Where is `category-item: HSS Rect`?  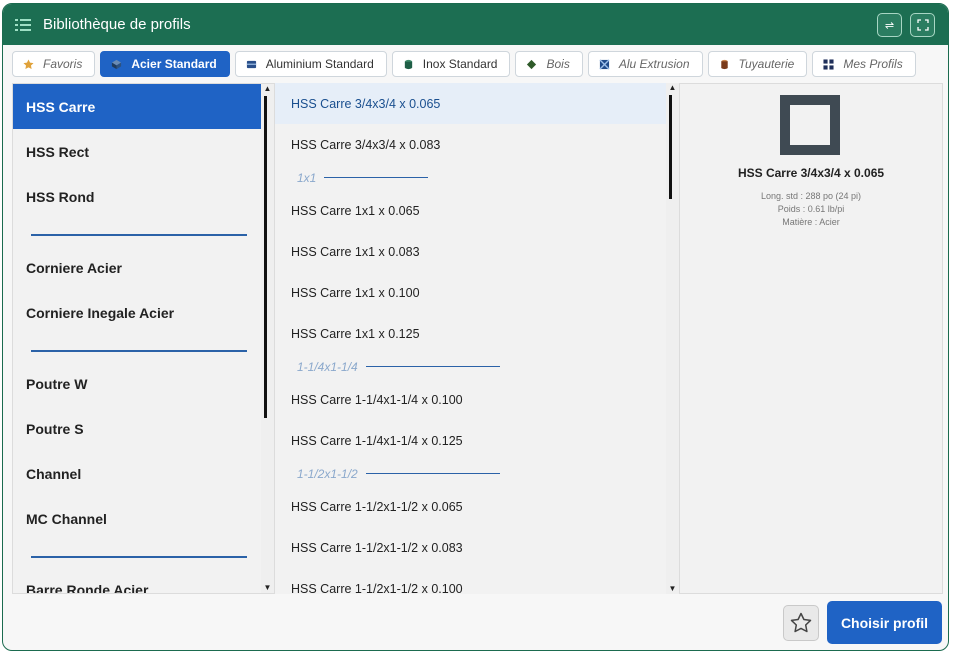
category-item: HSS Rect is located at coordinates (143, 151).